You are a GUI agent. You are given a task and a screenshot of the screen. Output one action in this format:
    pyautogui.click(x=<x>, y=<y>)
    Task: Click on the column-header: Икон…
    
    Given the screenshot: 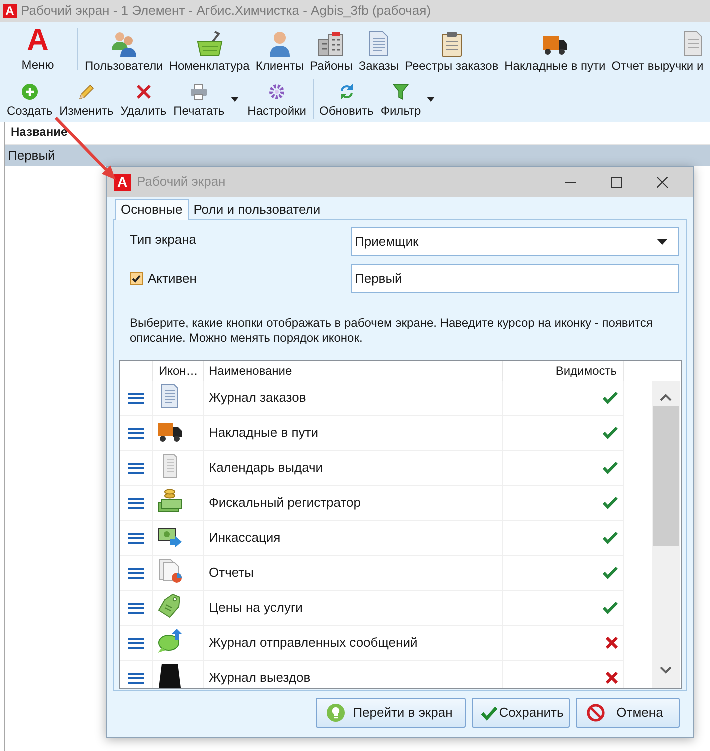 What is the action you would take?
    pyautogui.click(x=178, y=371)
    